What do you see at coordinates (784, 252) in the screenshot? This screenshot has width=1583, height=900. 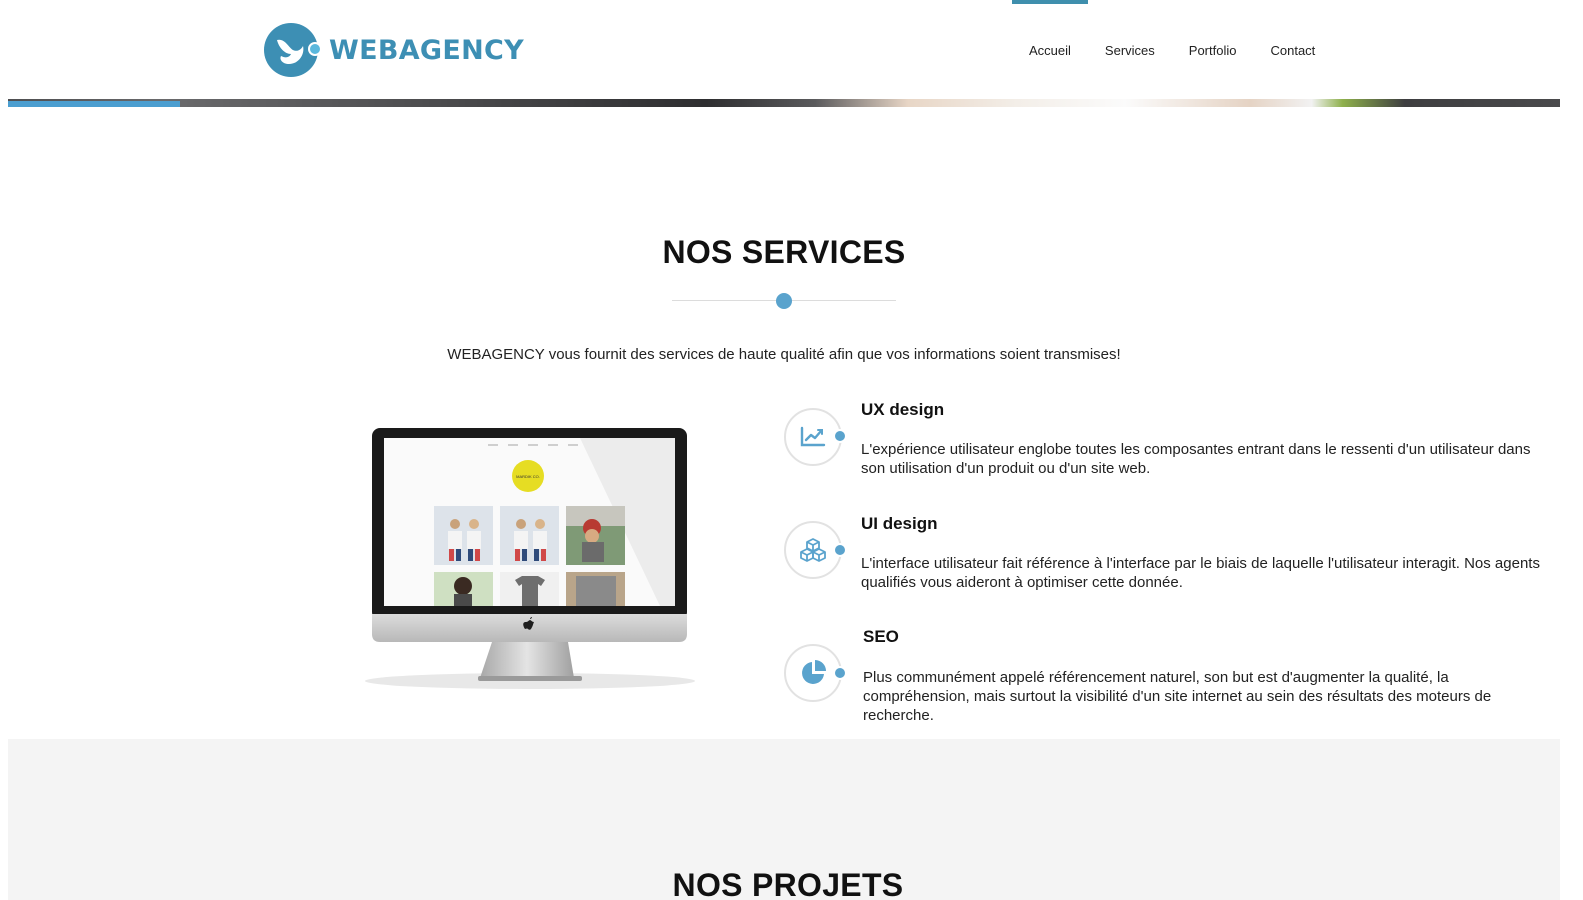 I see `services-heading: NOS SERVICES` at bounding box center [784, 252].